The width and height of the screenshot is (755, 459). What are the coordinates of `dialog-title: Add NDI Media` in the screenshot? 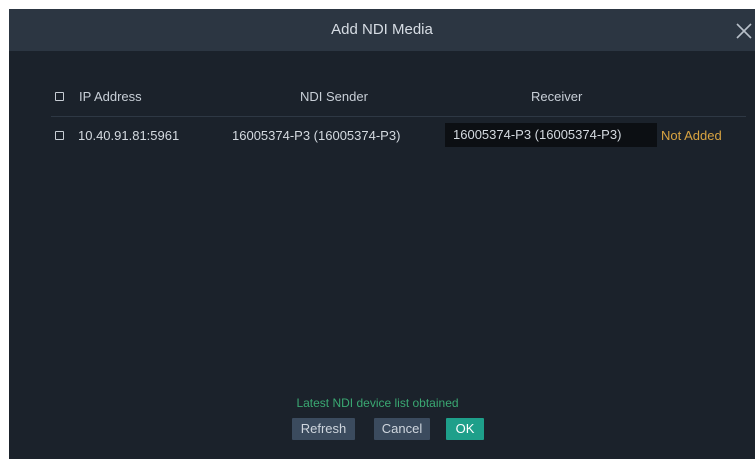 It's located at (382, 29).